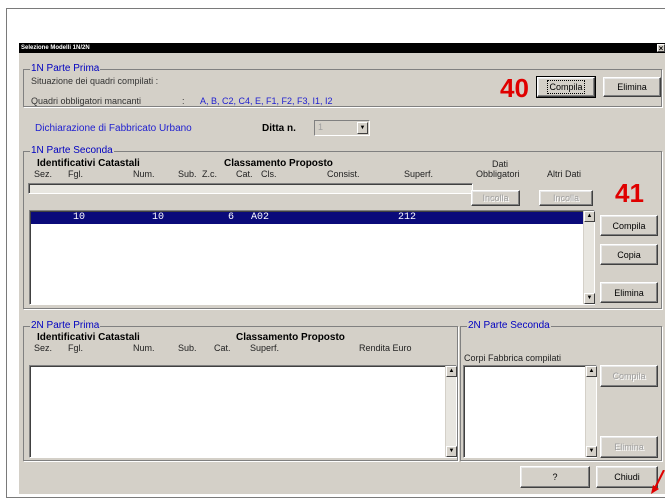 This screenshot has width=665, height=498. Describe the element at coordinates (343, 174) in the screenshot. I see `col-consist: Consist.` at that location.